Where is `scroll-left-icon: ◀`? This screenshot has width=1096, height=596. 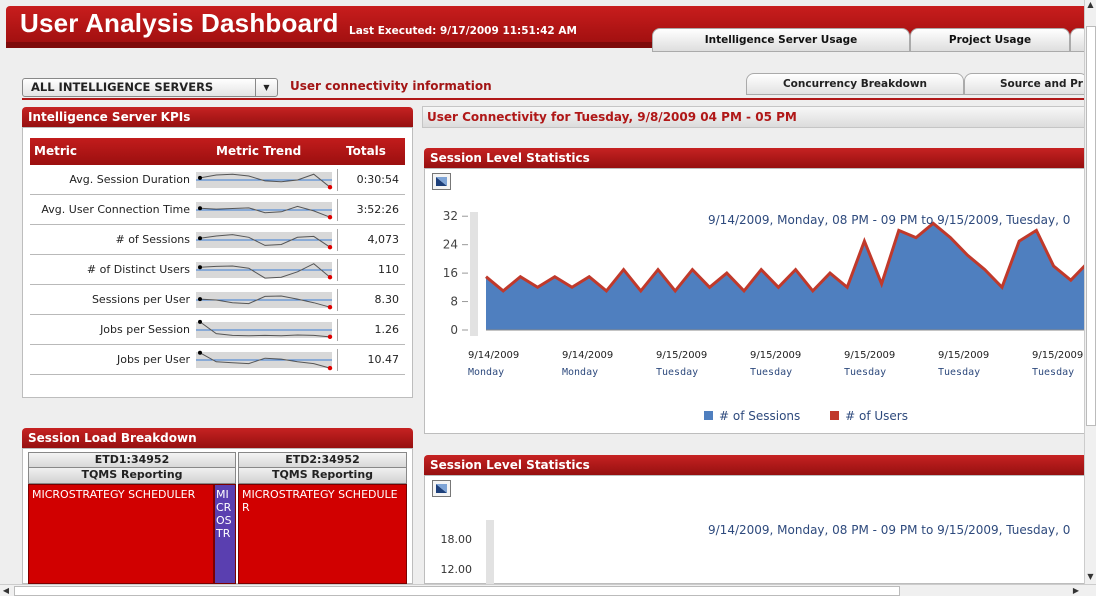
scroll-left-icon: ◀ is located at coordinates (6, 590).